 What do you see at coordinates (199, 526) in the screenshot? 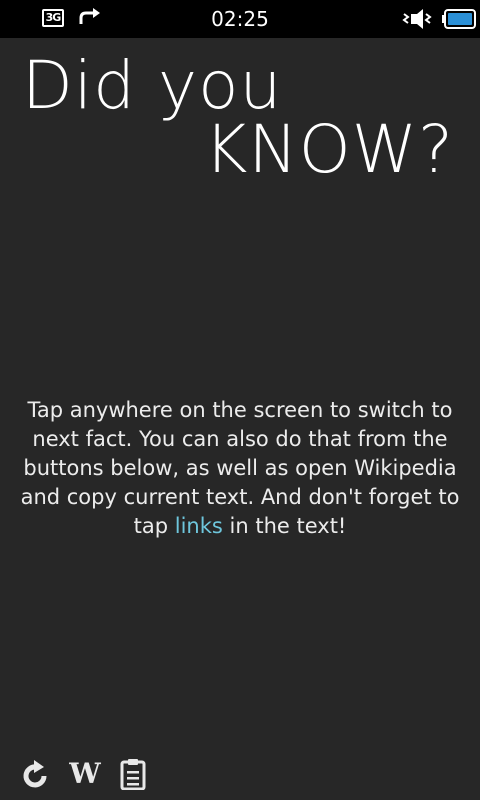
I see `fact-link: links` at bounding box center [199, 526].